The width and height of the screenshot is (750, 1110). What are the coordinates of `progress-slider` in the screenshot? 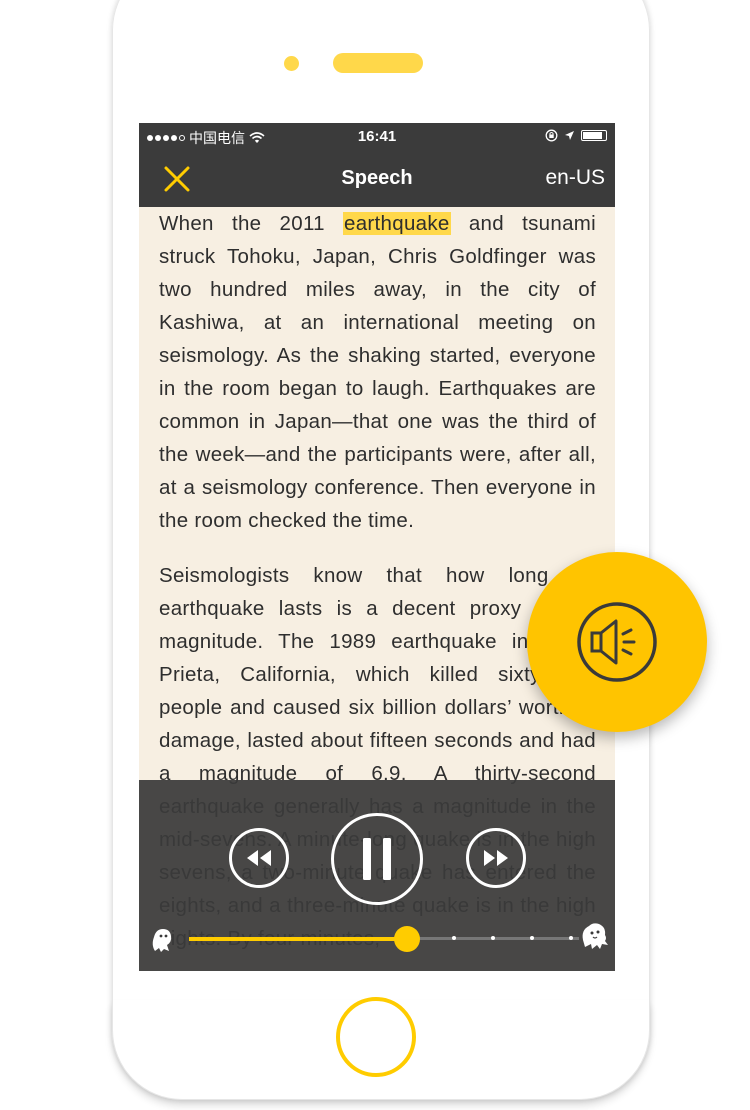 It's located at (384, 939).